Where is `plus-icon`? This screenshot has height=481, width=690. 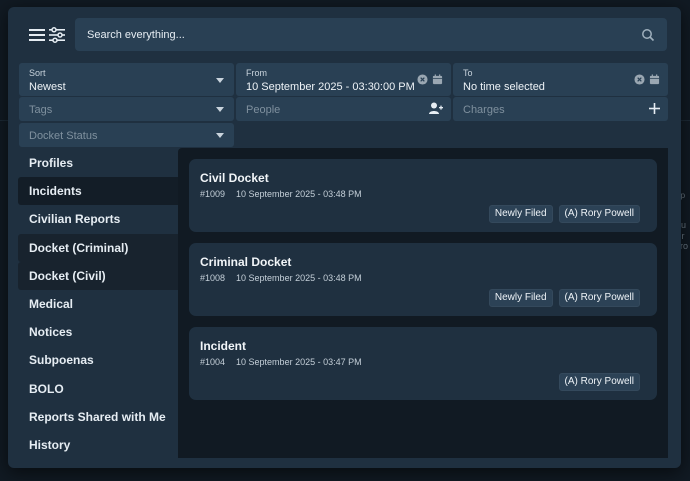
plus-icon is located at coordinates (654, 108).